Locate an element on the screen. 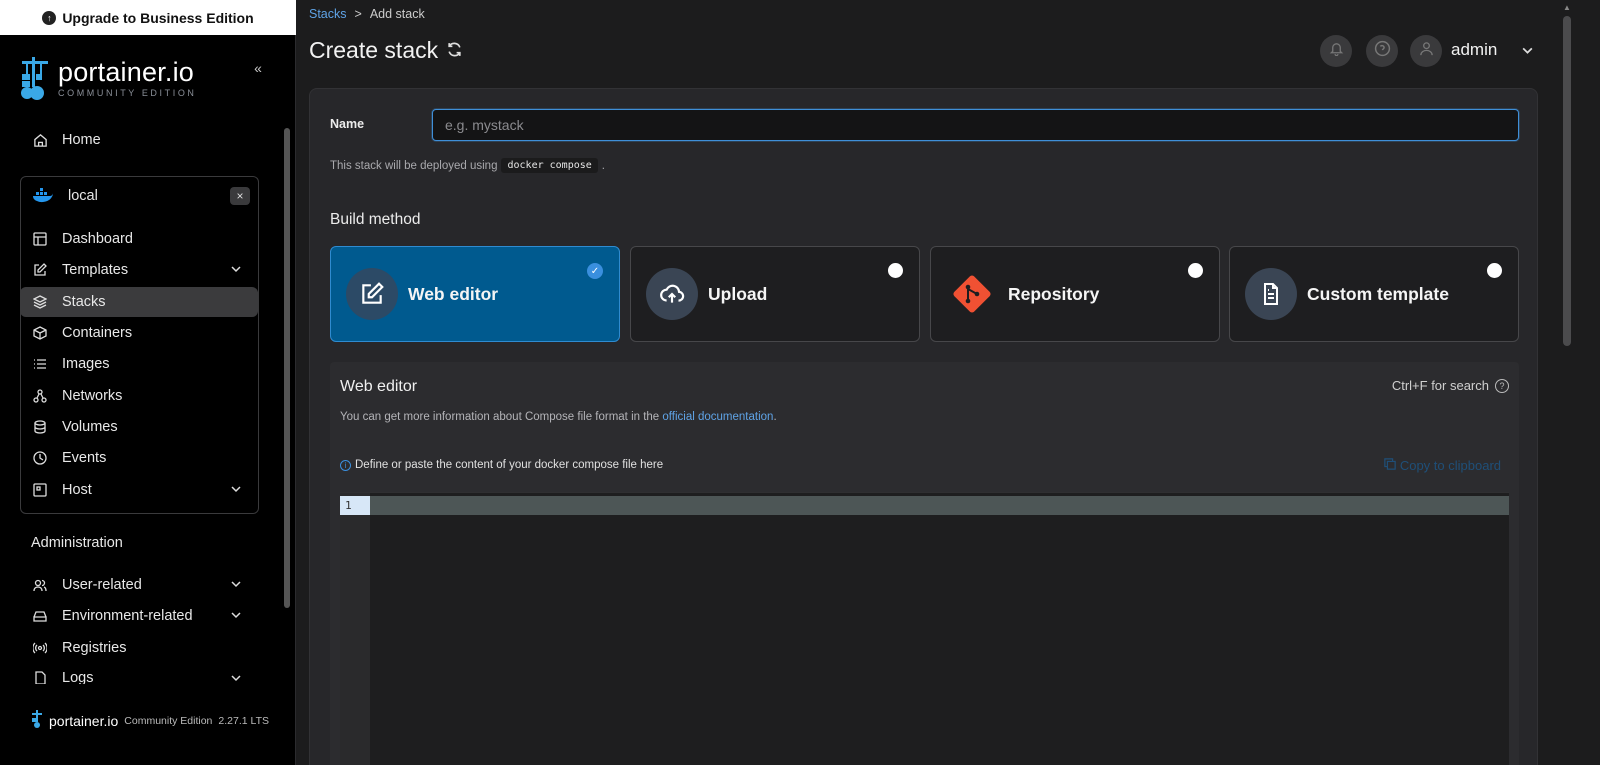 The image size is (1600, 765). sidebar-item-user-related: User-related is located at coordinates (139, 585).